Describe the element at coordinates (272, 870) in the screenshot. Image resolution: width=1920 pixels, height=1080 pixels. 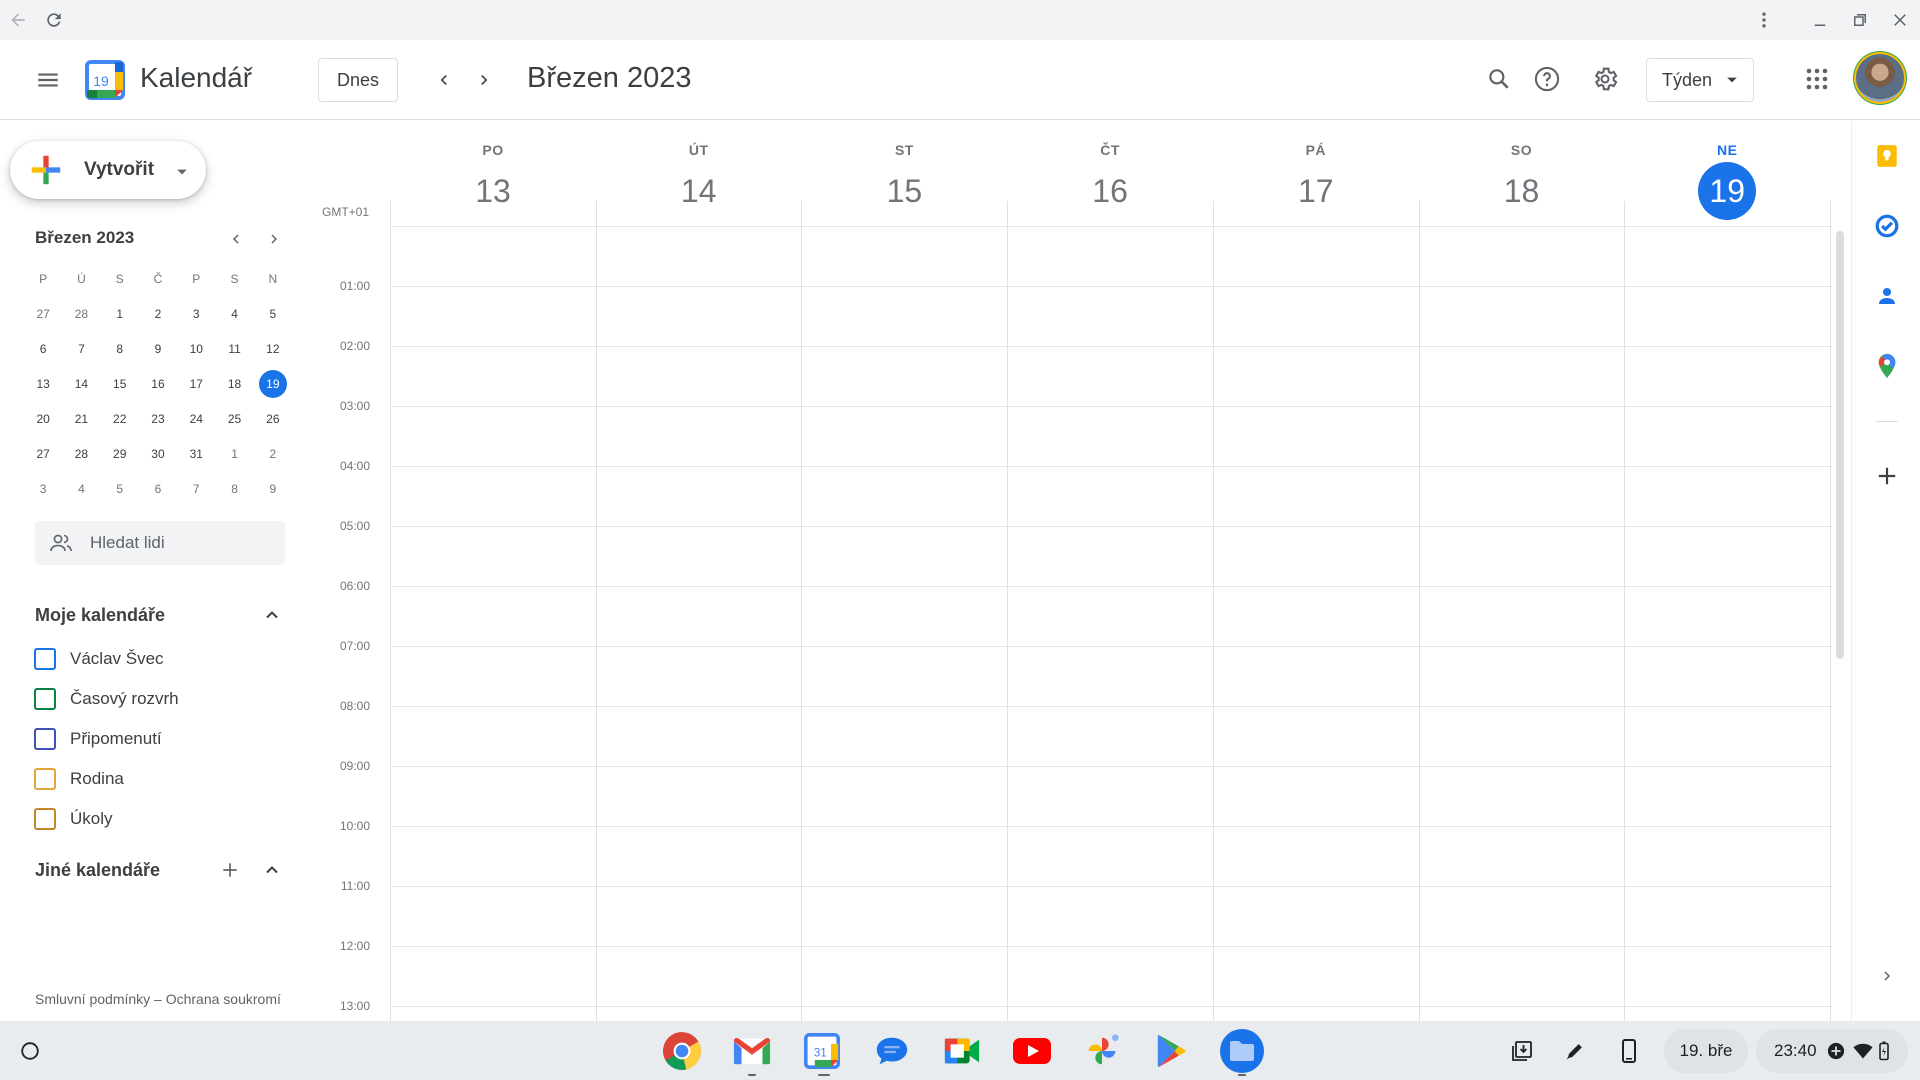
I see `collapse-other-calendars-icon` at that location.